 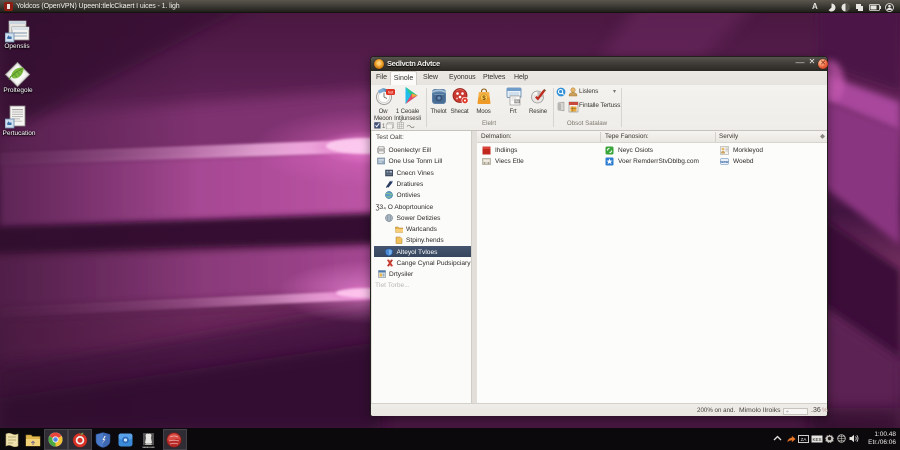 What do you see at coordinates (724, 162) in the screenshot?
I see `svg-text: www` at bounding box center [724, 162].